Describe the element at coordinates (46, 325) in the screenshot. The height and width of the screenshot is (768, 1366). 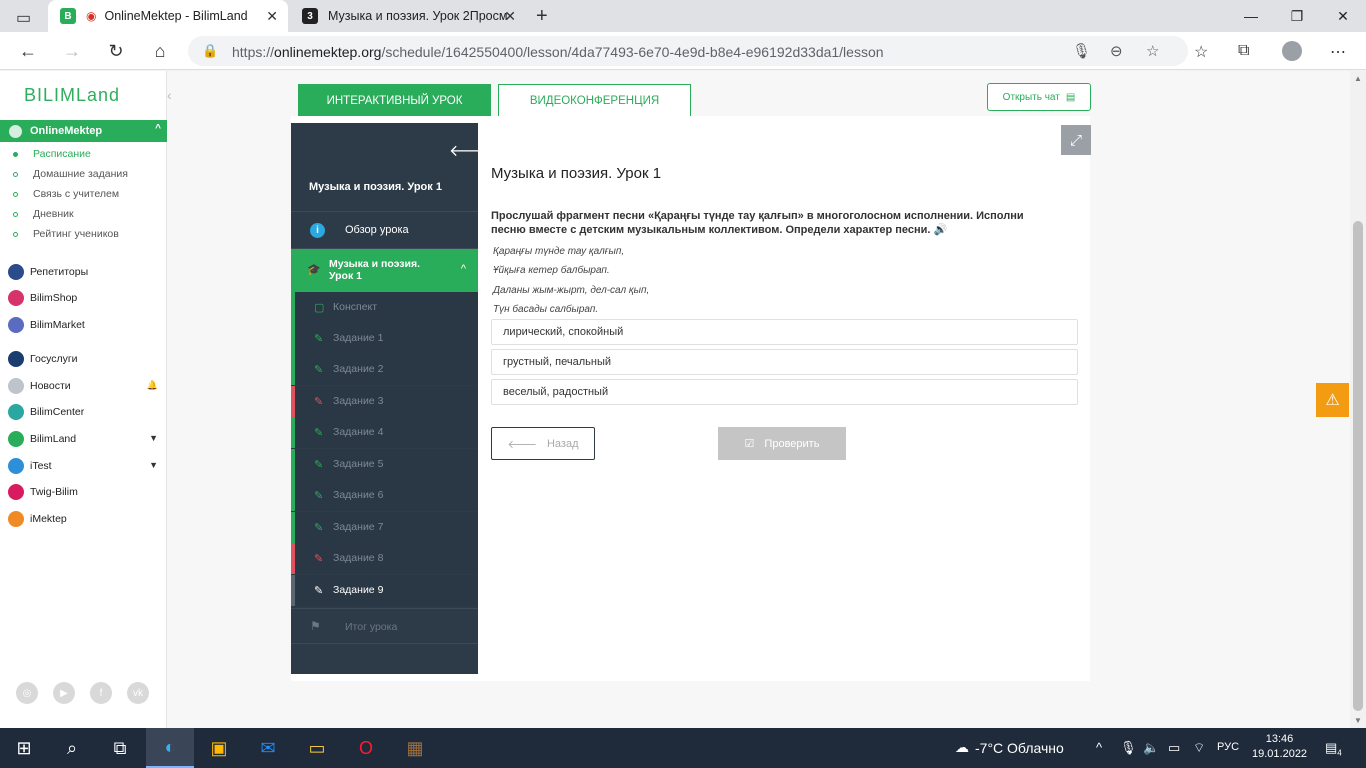
I see `sidebar-item-bilimmarket: BilimMarket` at that location.